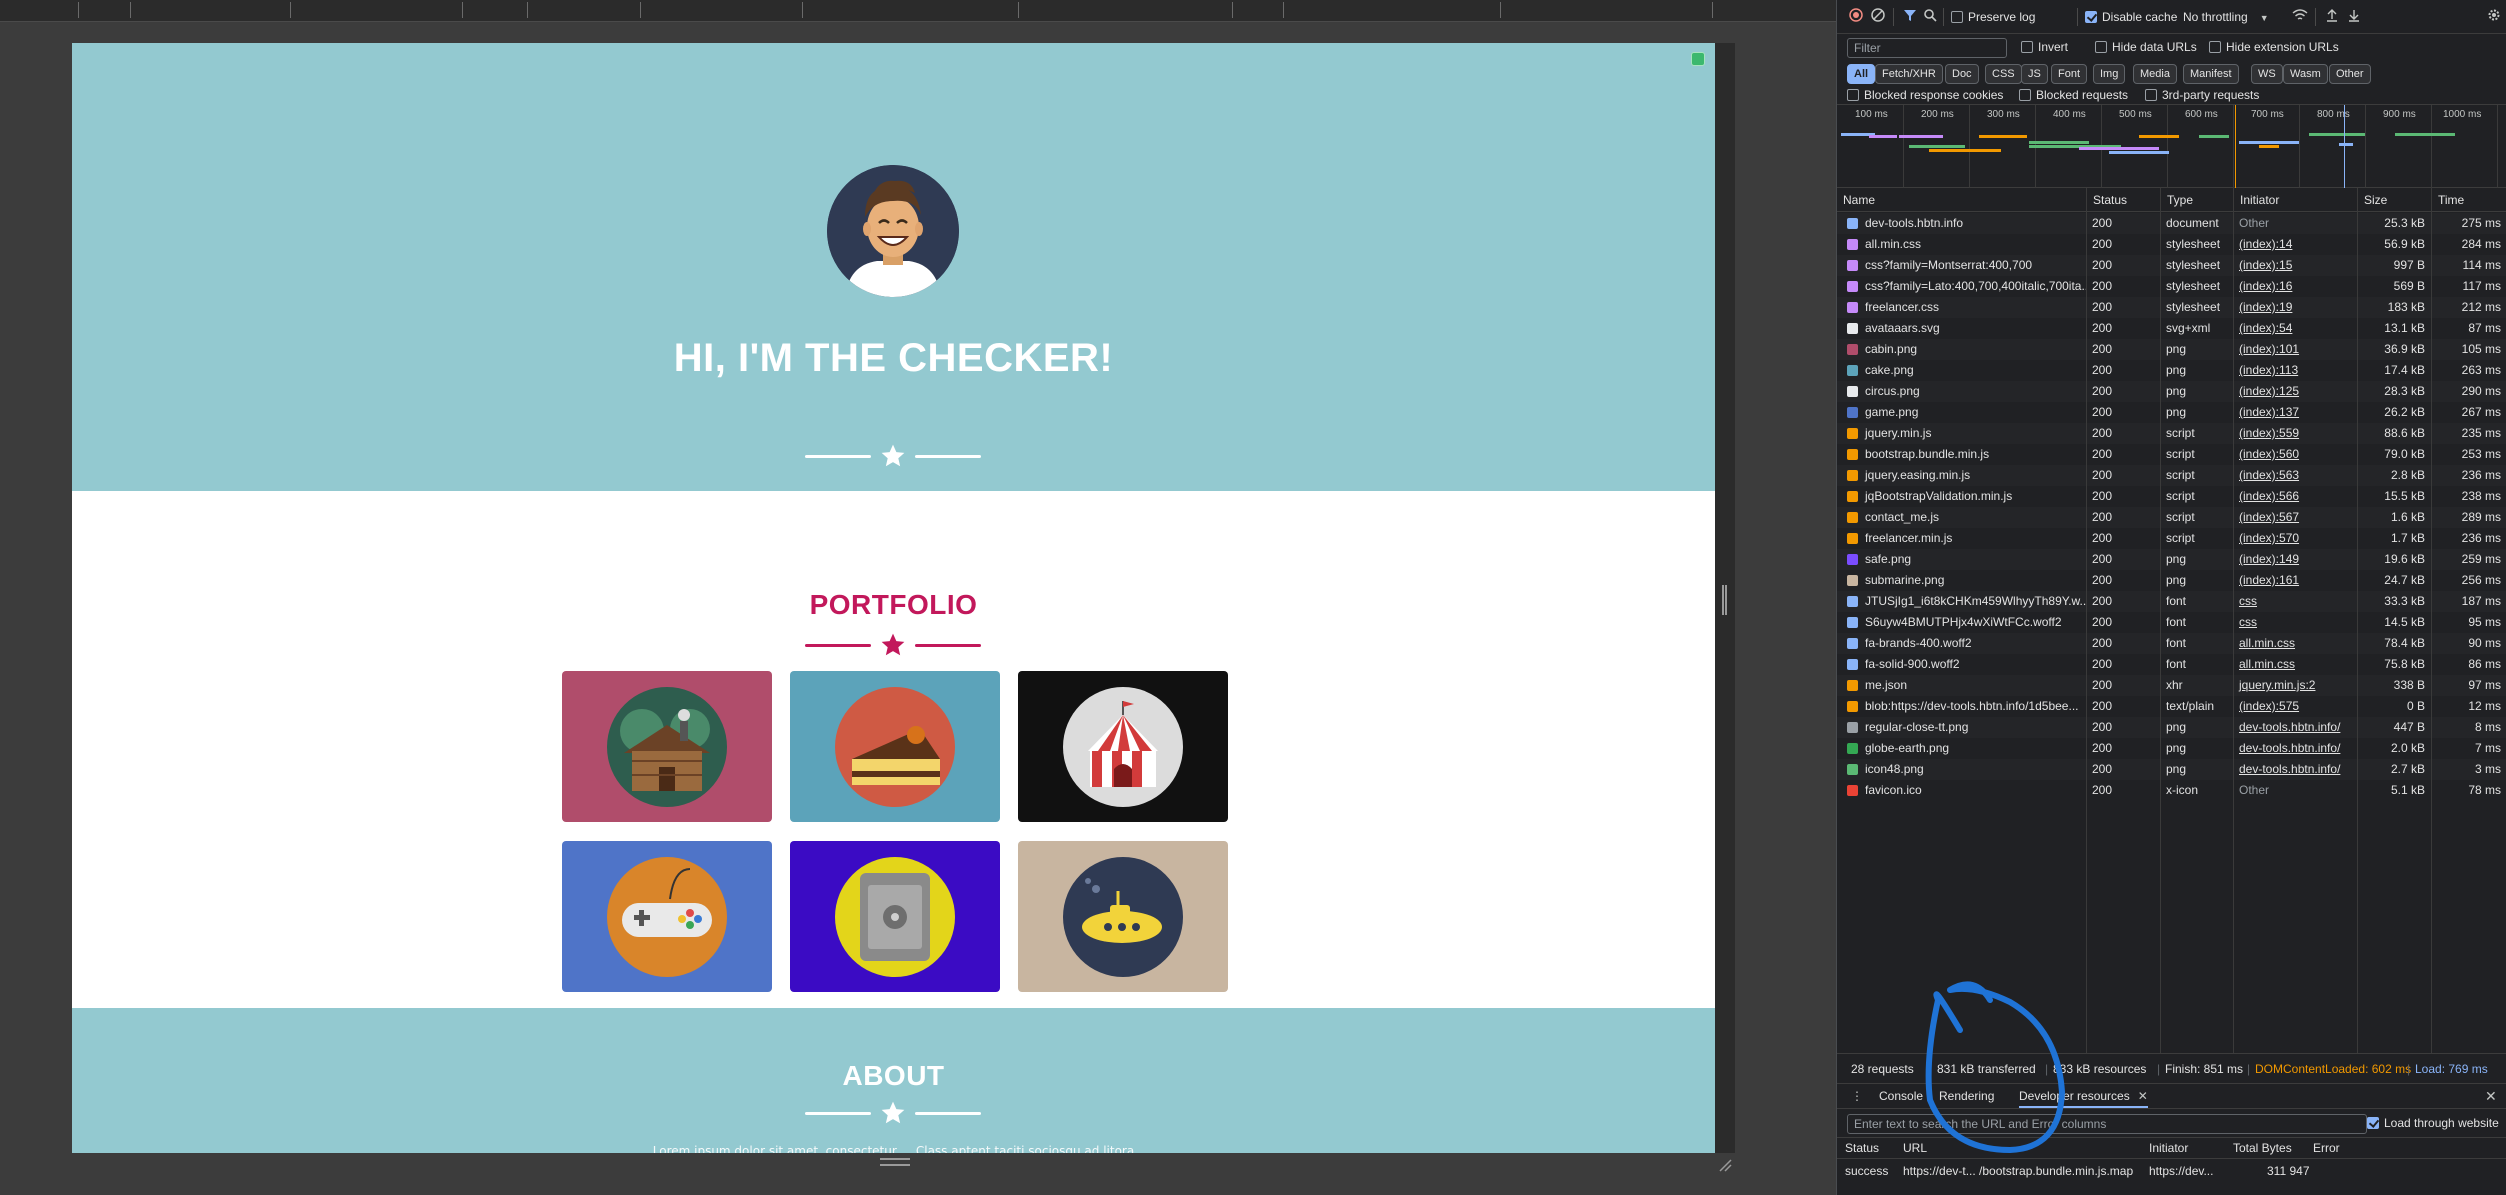 Image resolution: width=2506 pixels, height=1195 pixels. Describe the element at coordinates (667, 746) in the screenshot. I see `portfolio-tile-cabin` at that location.